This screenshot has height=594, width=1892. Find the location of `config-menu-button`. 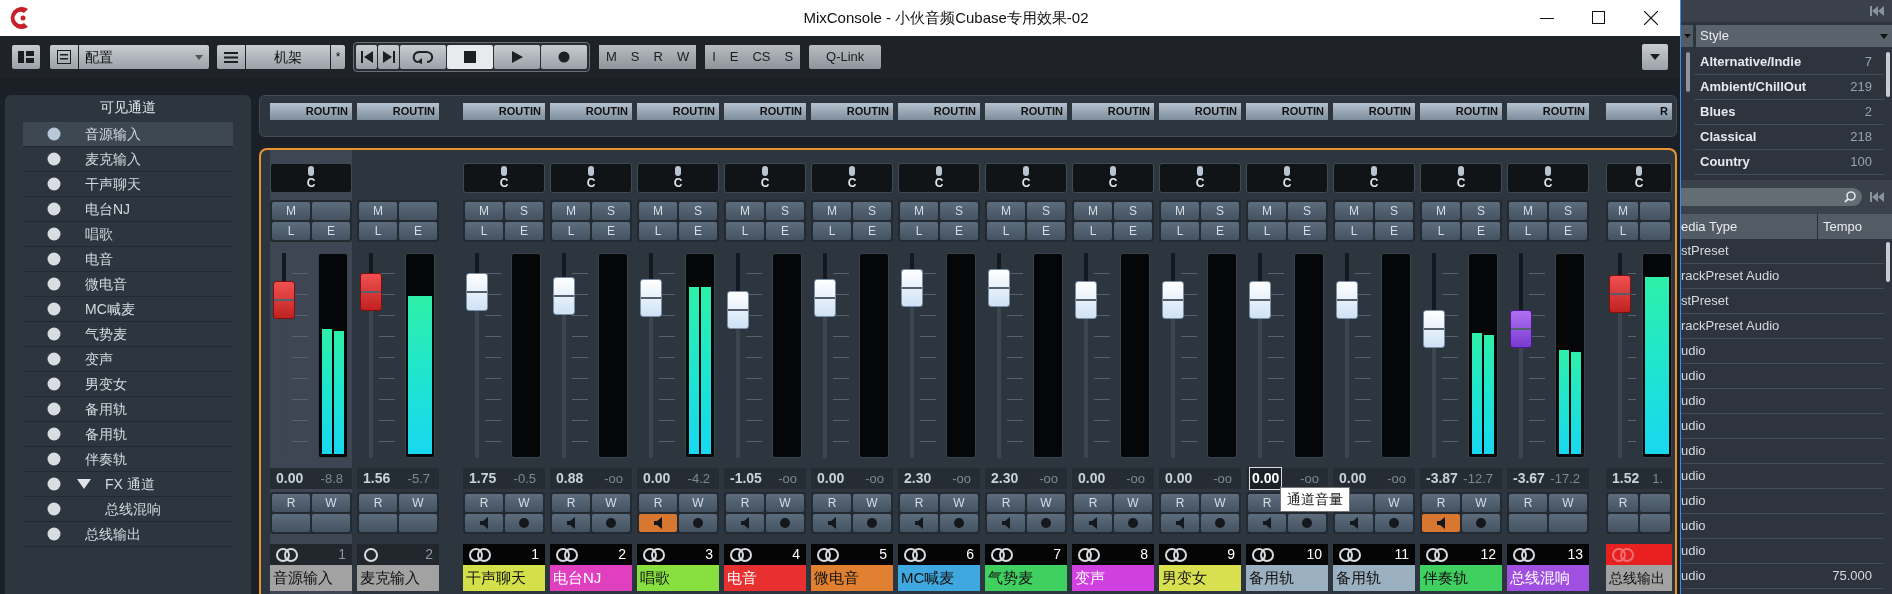

config-menu-button is located at coordinates (64, 57).